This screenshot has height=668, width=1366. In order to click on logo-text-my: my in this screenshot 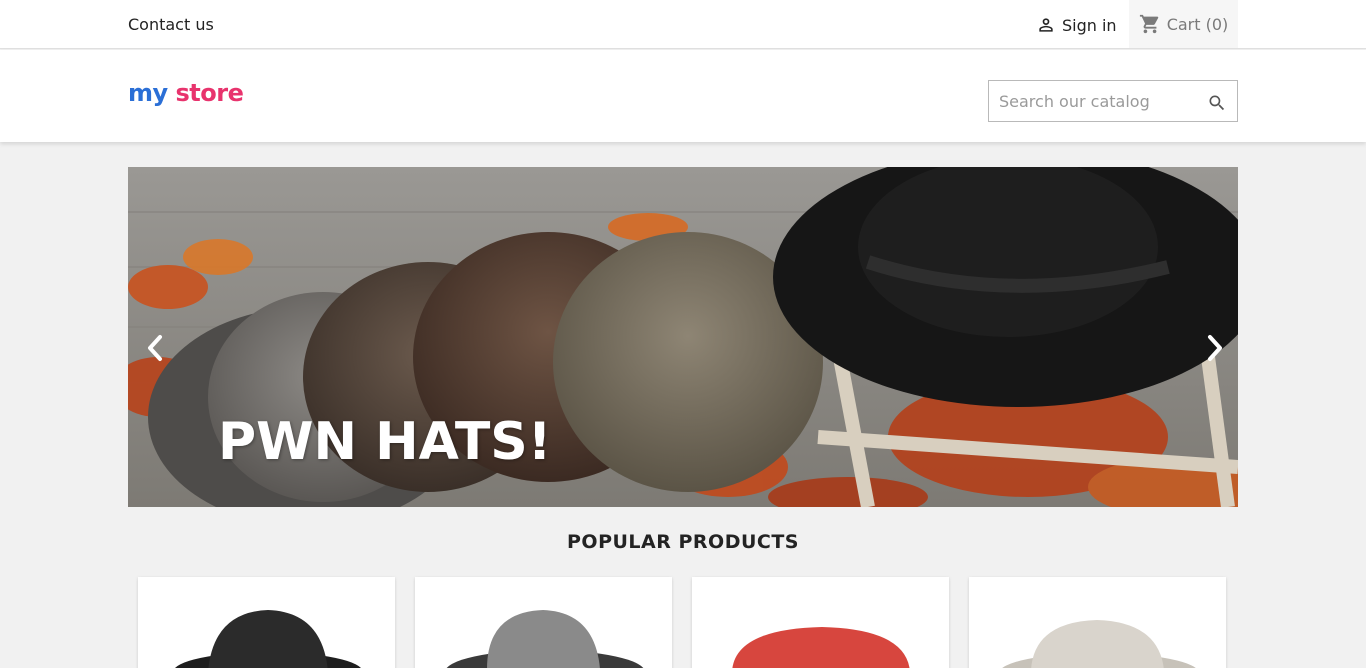, I will do `click(148, 93)`.